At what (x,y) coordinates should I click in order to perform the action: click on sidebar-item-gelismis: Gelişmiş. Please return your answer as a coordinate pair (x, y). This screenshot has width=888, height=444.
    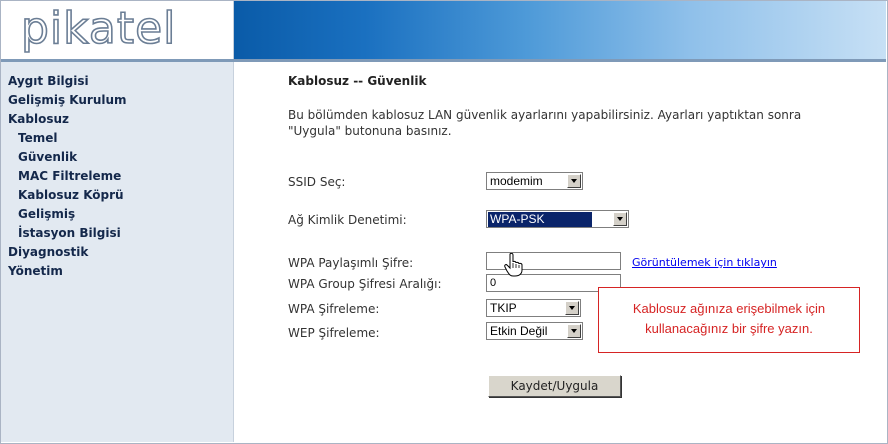
    Looking at the image, I should click on (46, 214).